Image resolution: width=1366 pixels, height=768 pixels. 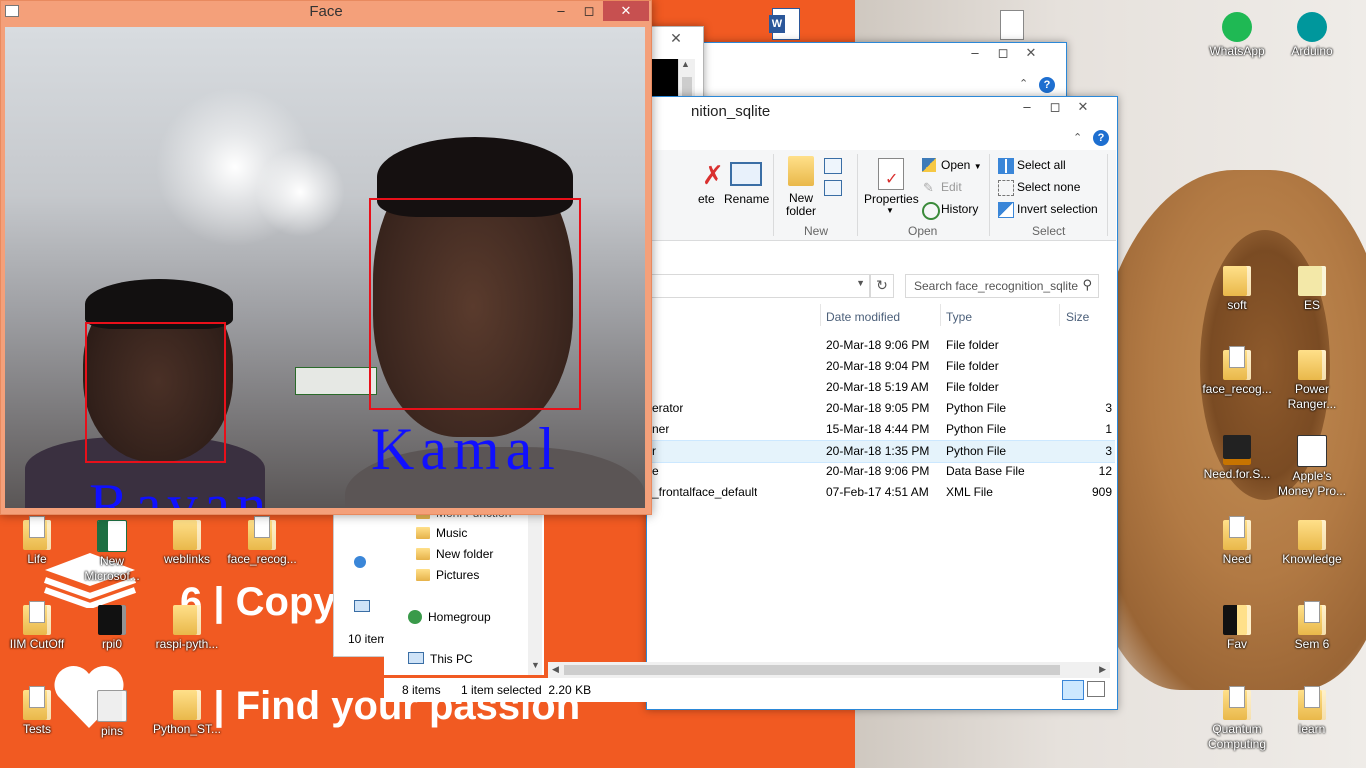 What do you see at coordinates (706, 199) in the screenshot?
I see `delete-button: ete` at bounding box center [706, 199].